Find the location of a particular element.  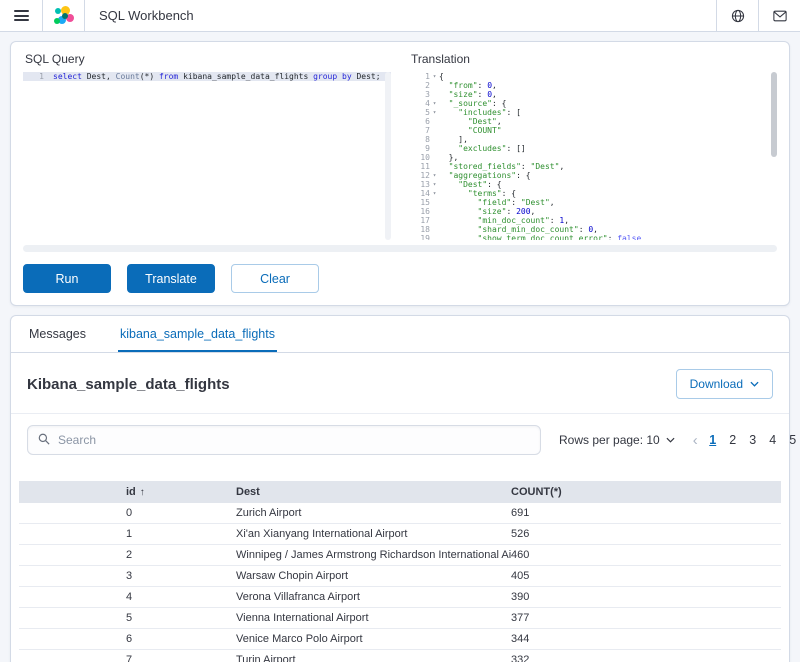

line-gutter: 13 ▾ is located at coordinates (424, 184).